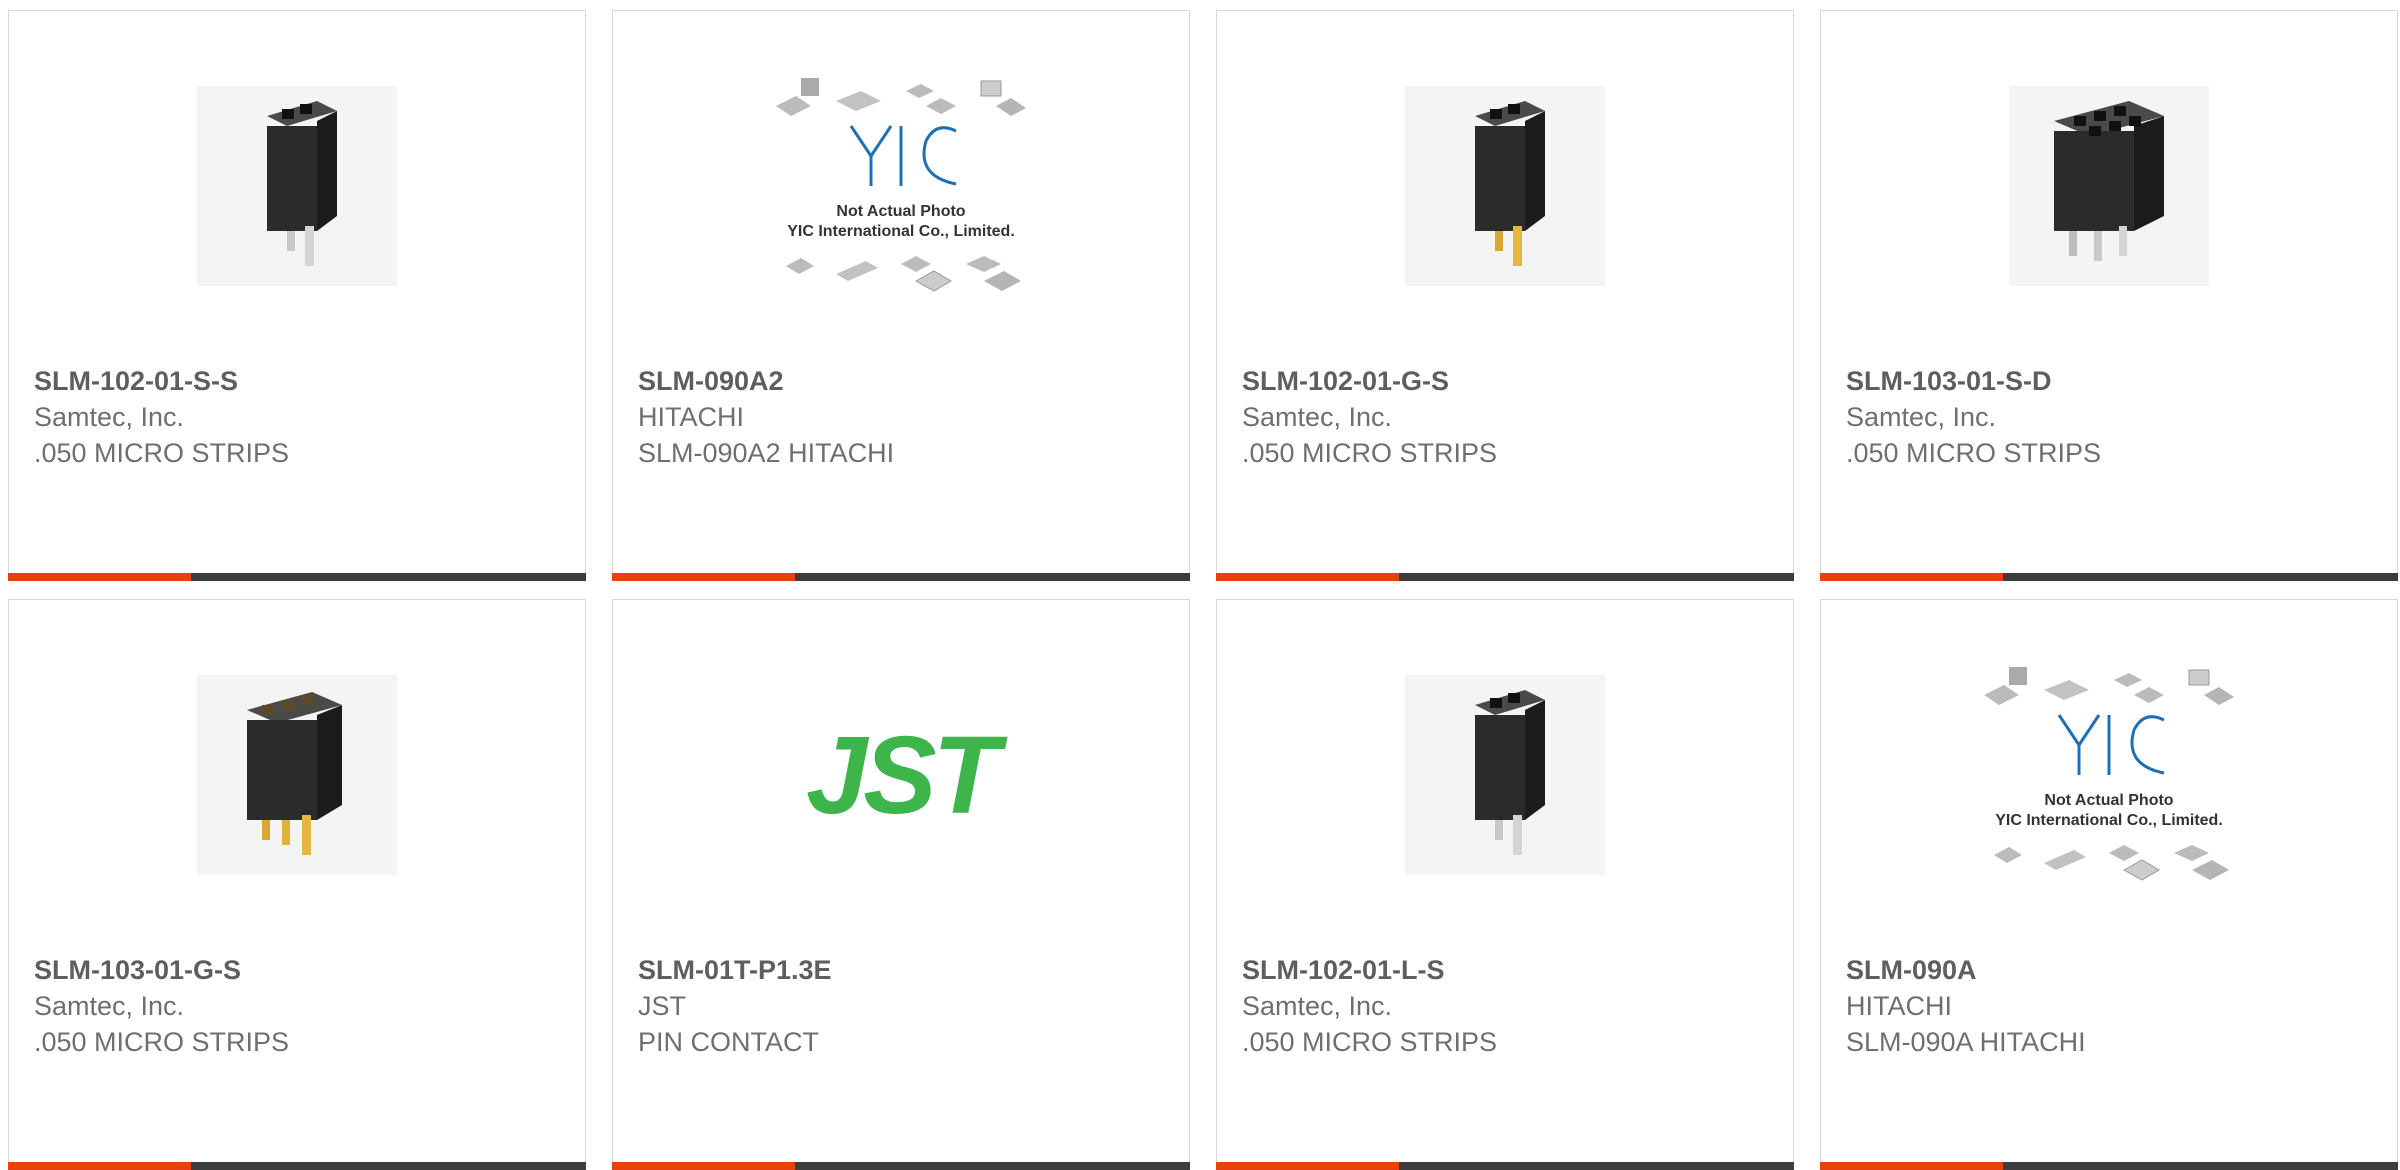 This screenshot has height=1170, width=2400. I want to click on product-card: JST SLM-01T-P1.3E JST PIN CONTACT, so click(901, 884).